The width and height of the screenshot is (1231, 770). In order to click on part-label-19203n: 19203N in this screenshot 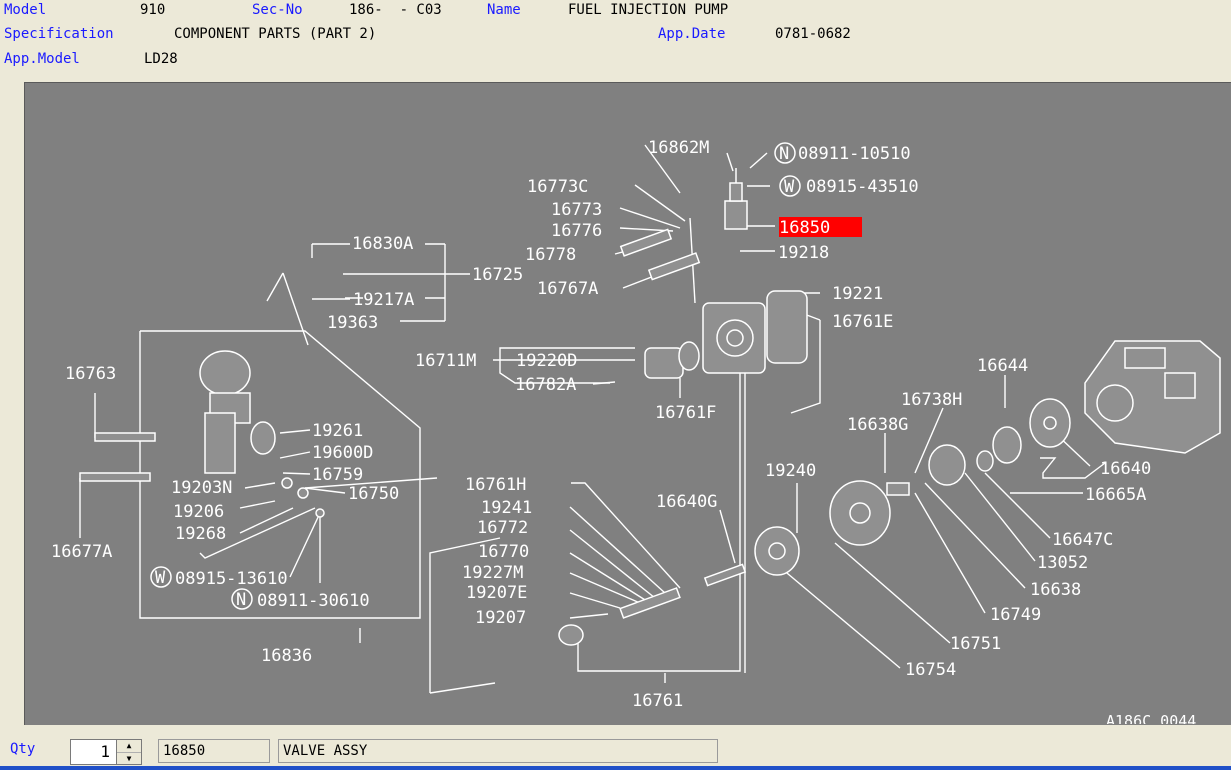, I will do `click(201, 488)`.